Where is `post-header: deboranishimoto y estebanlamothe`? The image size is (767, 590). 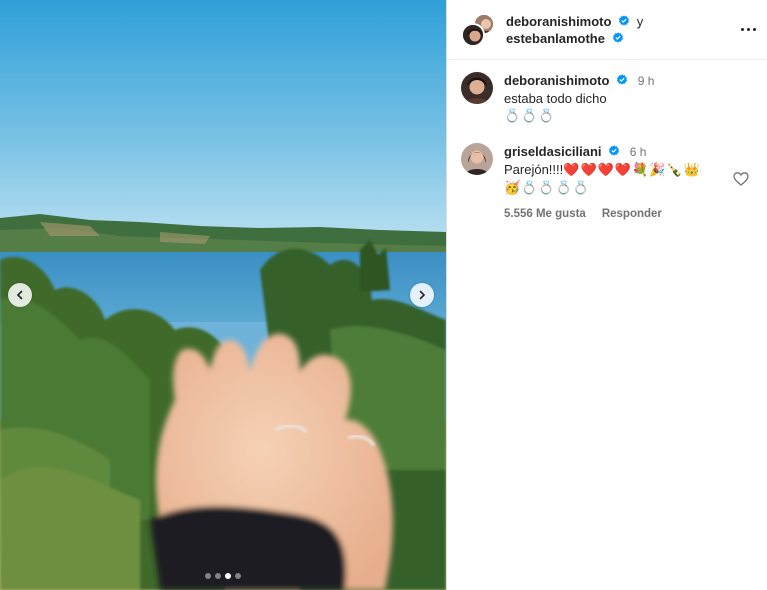
post-header: deboranishimoto y estebanlamothe is located at coordinates (607, 30).